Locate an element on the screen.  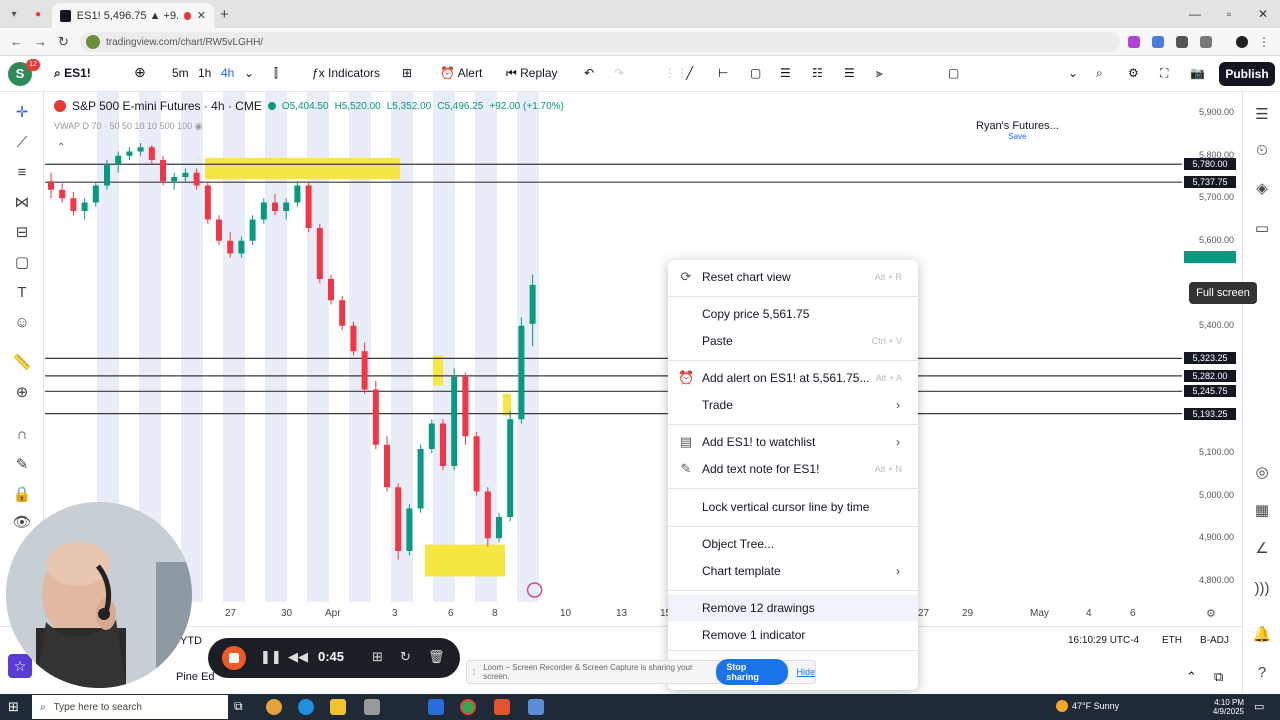
layout-dropdown-icon: ⌄ is located at coordinates (1073, 73).